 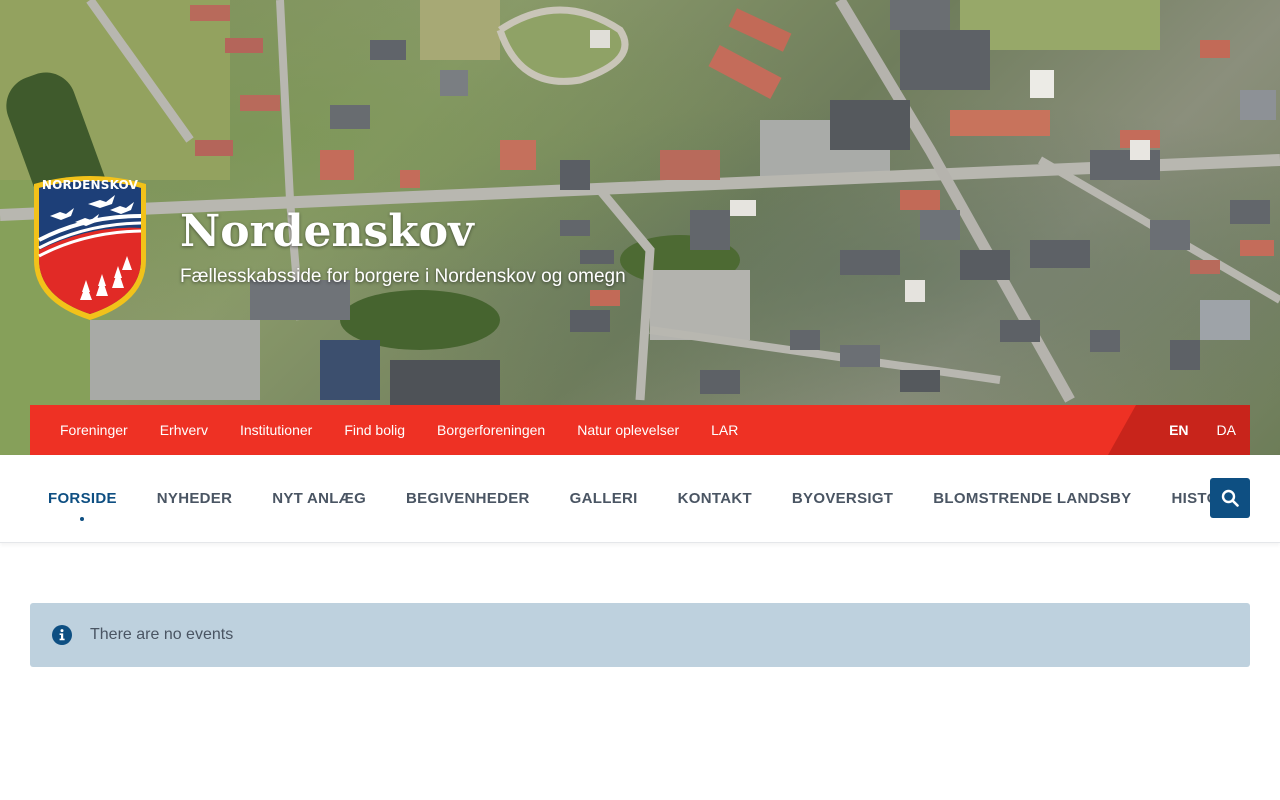 I want to click on site-title: Nordenskov, so click(x=327, y=231).